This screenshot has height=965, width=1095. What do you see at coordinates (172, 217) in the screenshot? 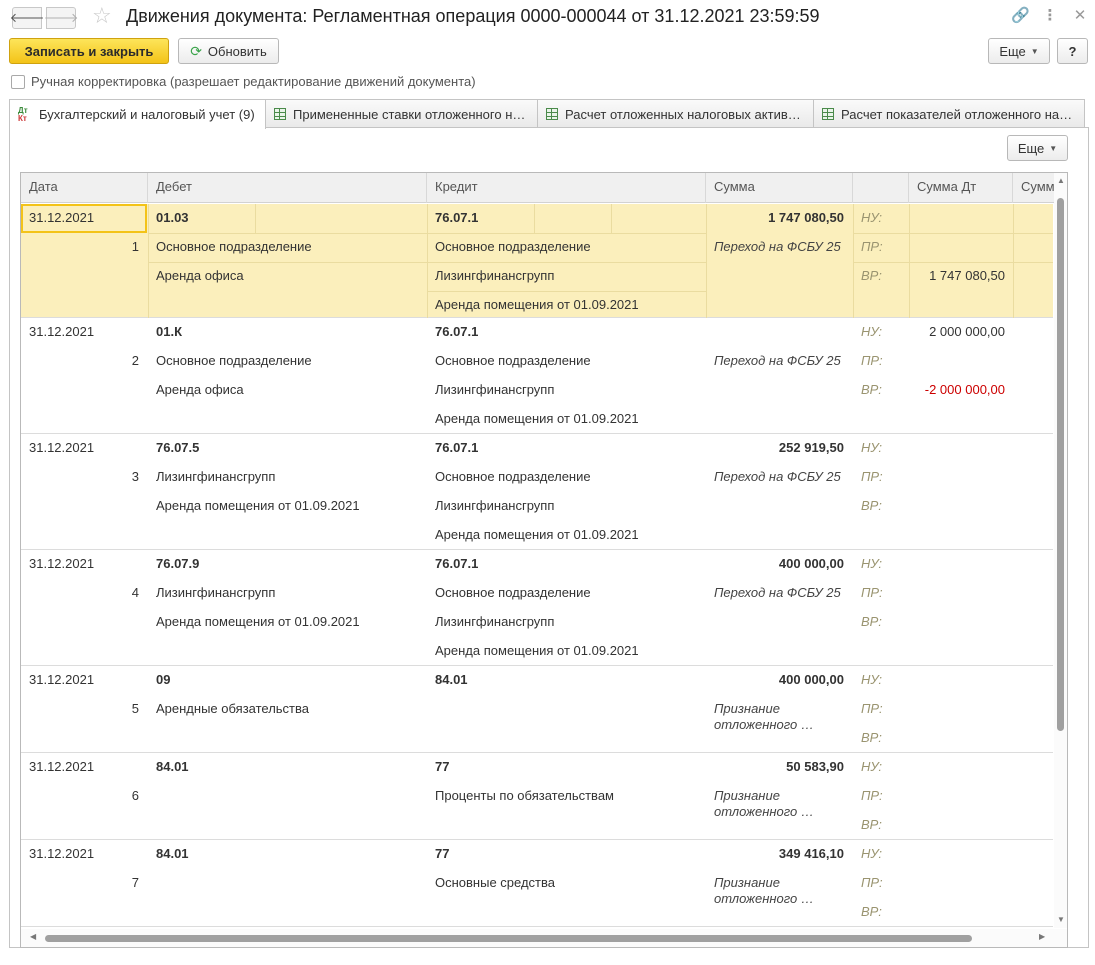
I see `debit-account: 01.03` at bounding box center [172, 217].